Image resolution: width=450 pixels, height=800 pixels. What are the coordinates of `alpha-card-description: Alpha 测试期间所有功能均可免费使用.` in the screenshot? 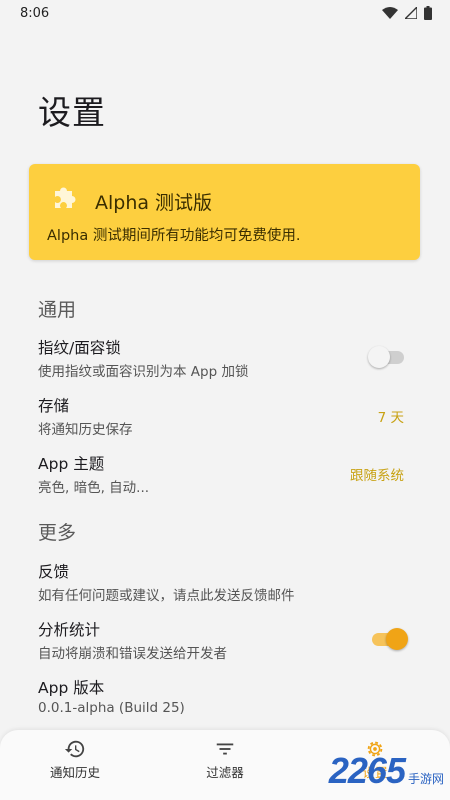 It's located at (174, 236).